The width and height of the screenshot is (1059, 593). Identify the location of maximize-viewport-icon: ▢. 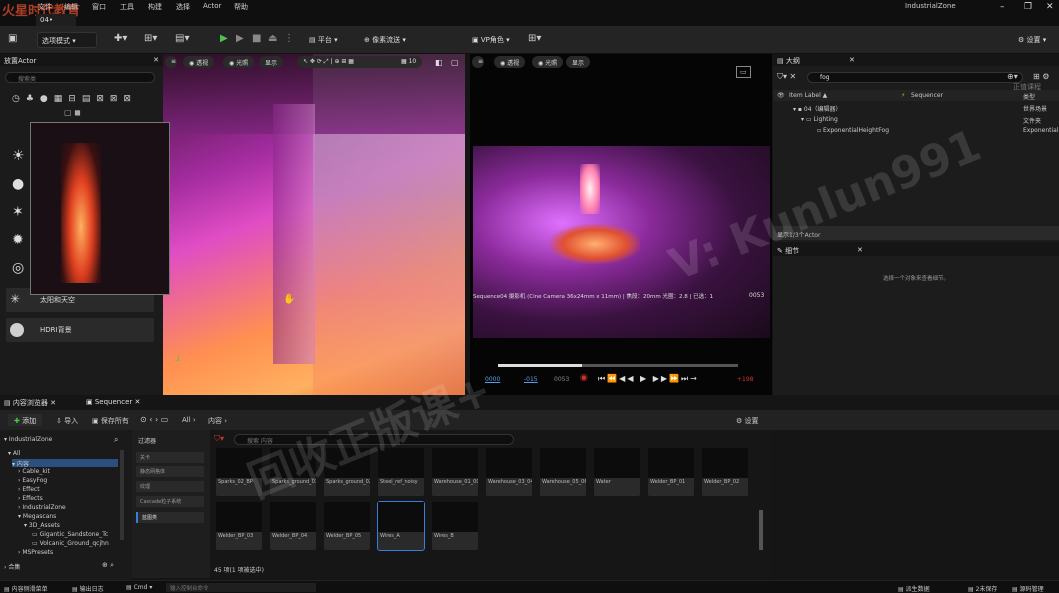
(455, 62).